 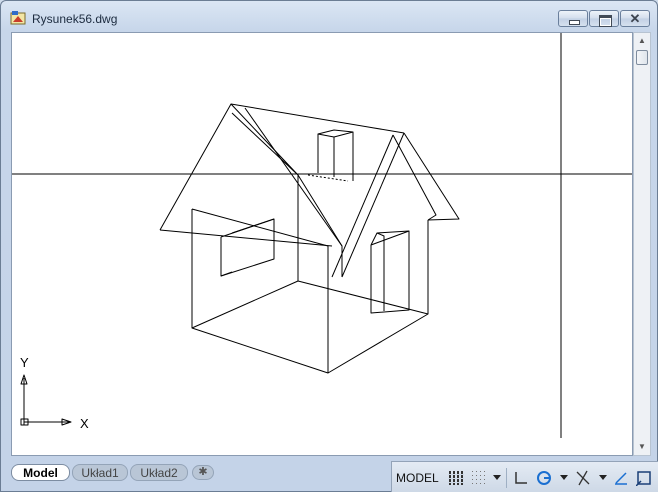 I want to click on title-bar: Rysunek56.dwg ✕, so click(x=329, y=16).